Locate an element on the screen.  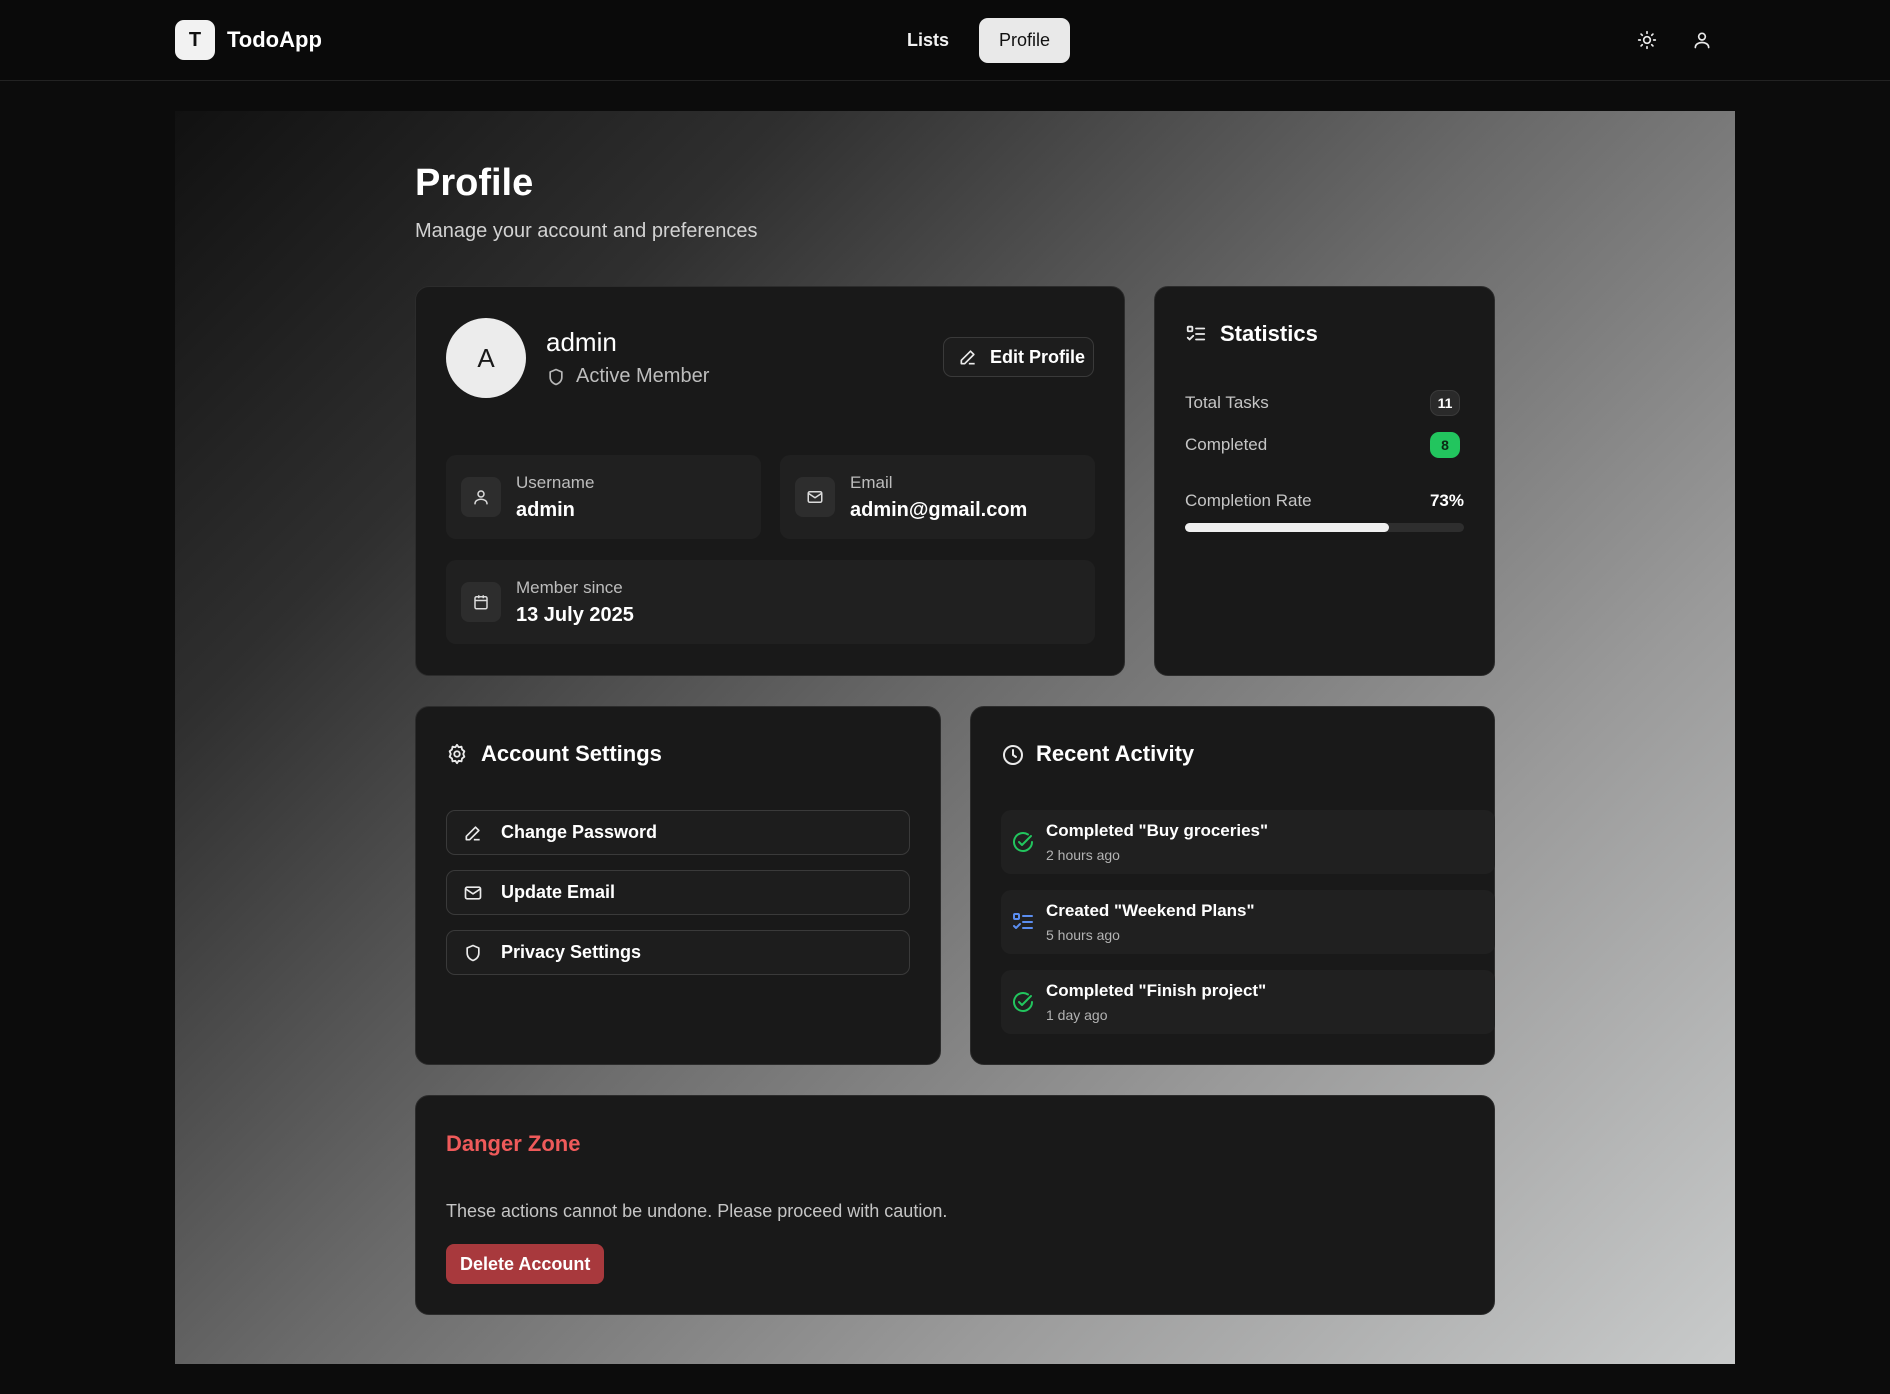
activity-item: Completed "Buy groceries" 2 hours ago is located at coordinates (1248, 842).